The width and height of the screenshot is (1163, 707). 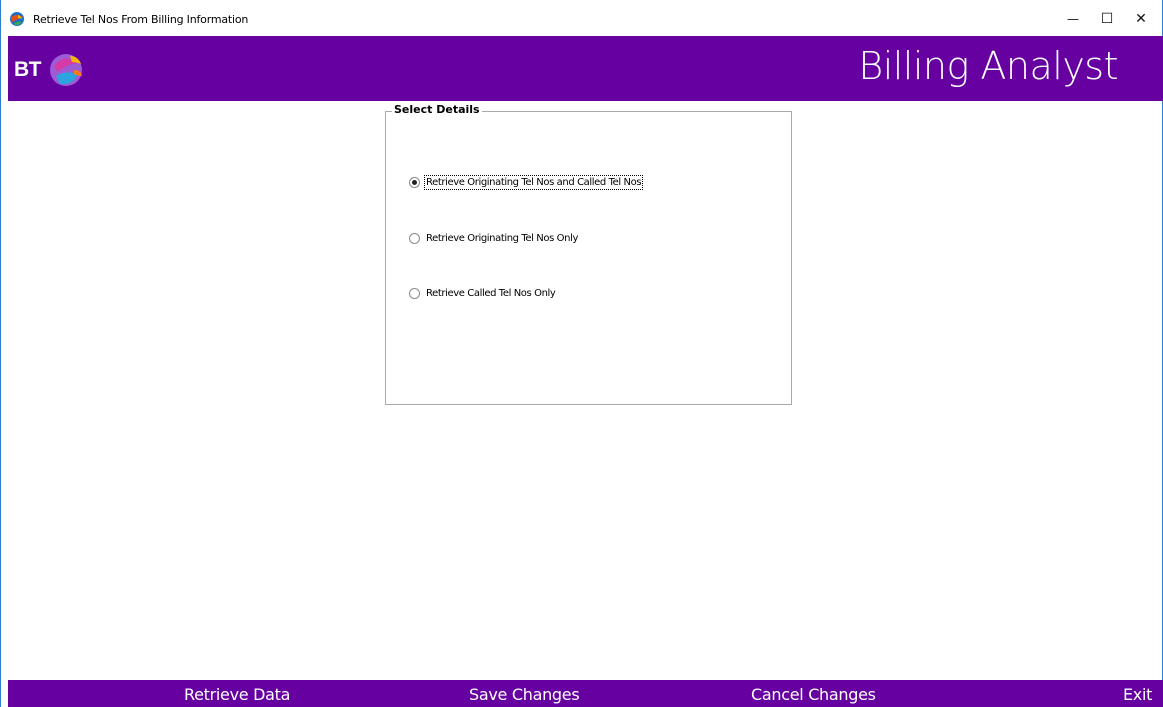 I want to click on close-icon: ✕, so click(x=1141, y=19).